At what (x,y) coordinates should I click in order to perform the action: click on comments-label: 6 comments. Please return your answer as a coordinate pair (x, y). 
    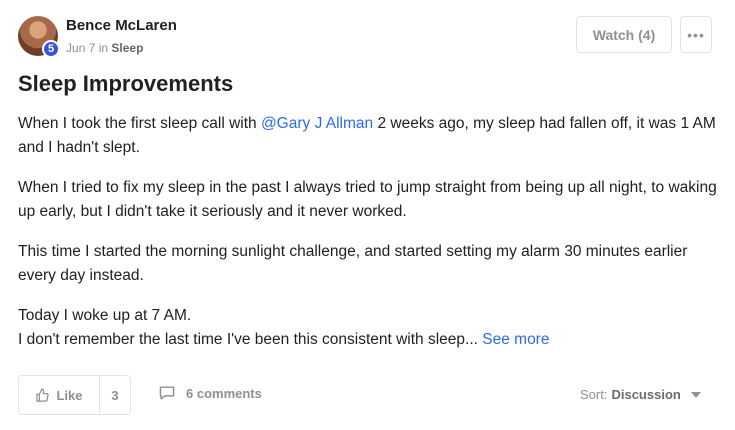
    Looking at the image, I should click on (224, 393).